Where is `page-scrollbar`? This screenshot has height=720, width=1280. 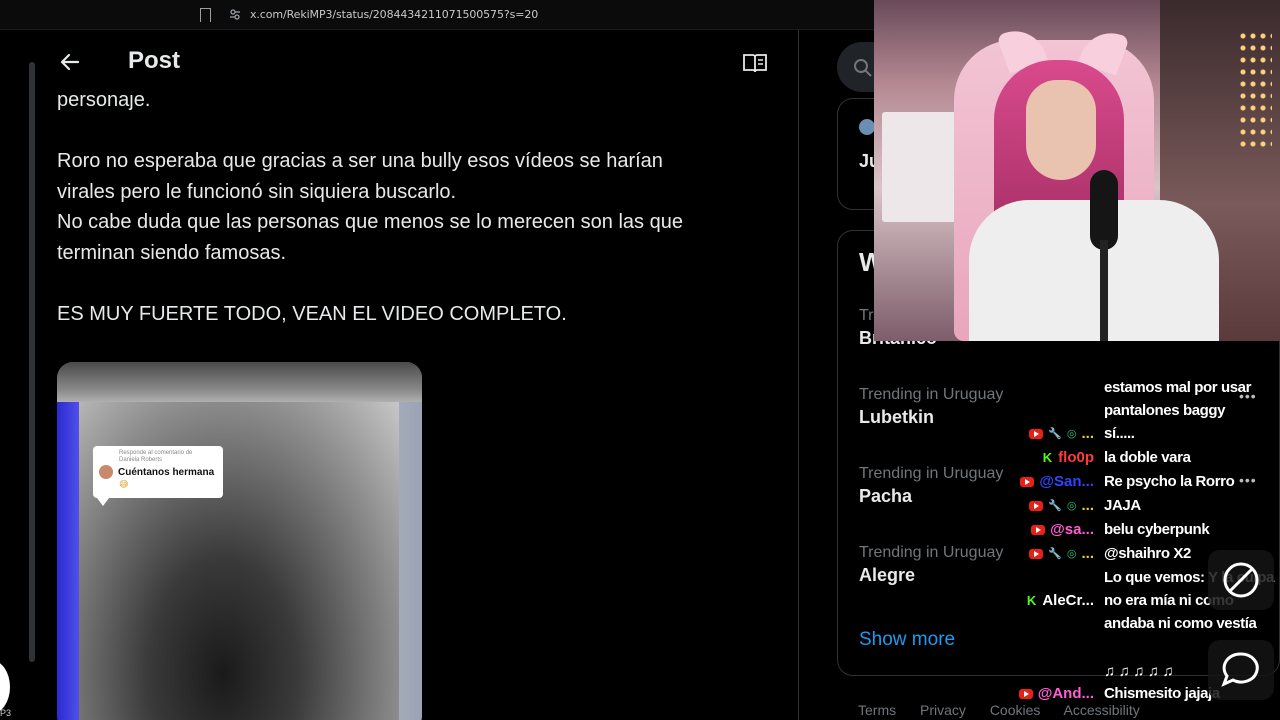
page-scrollbar is located at coordinates (32, 362).